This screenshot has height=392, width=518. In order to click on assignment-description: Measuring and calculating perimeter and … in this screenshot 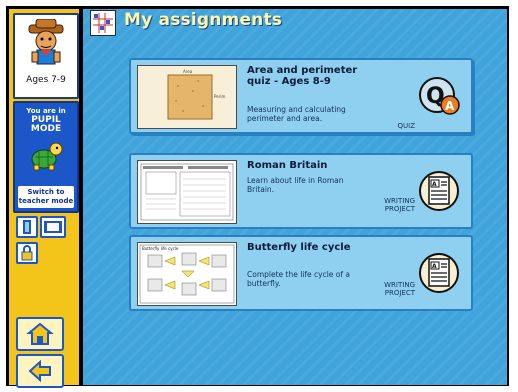, I will do `click(296, 114)`.